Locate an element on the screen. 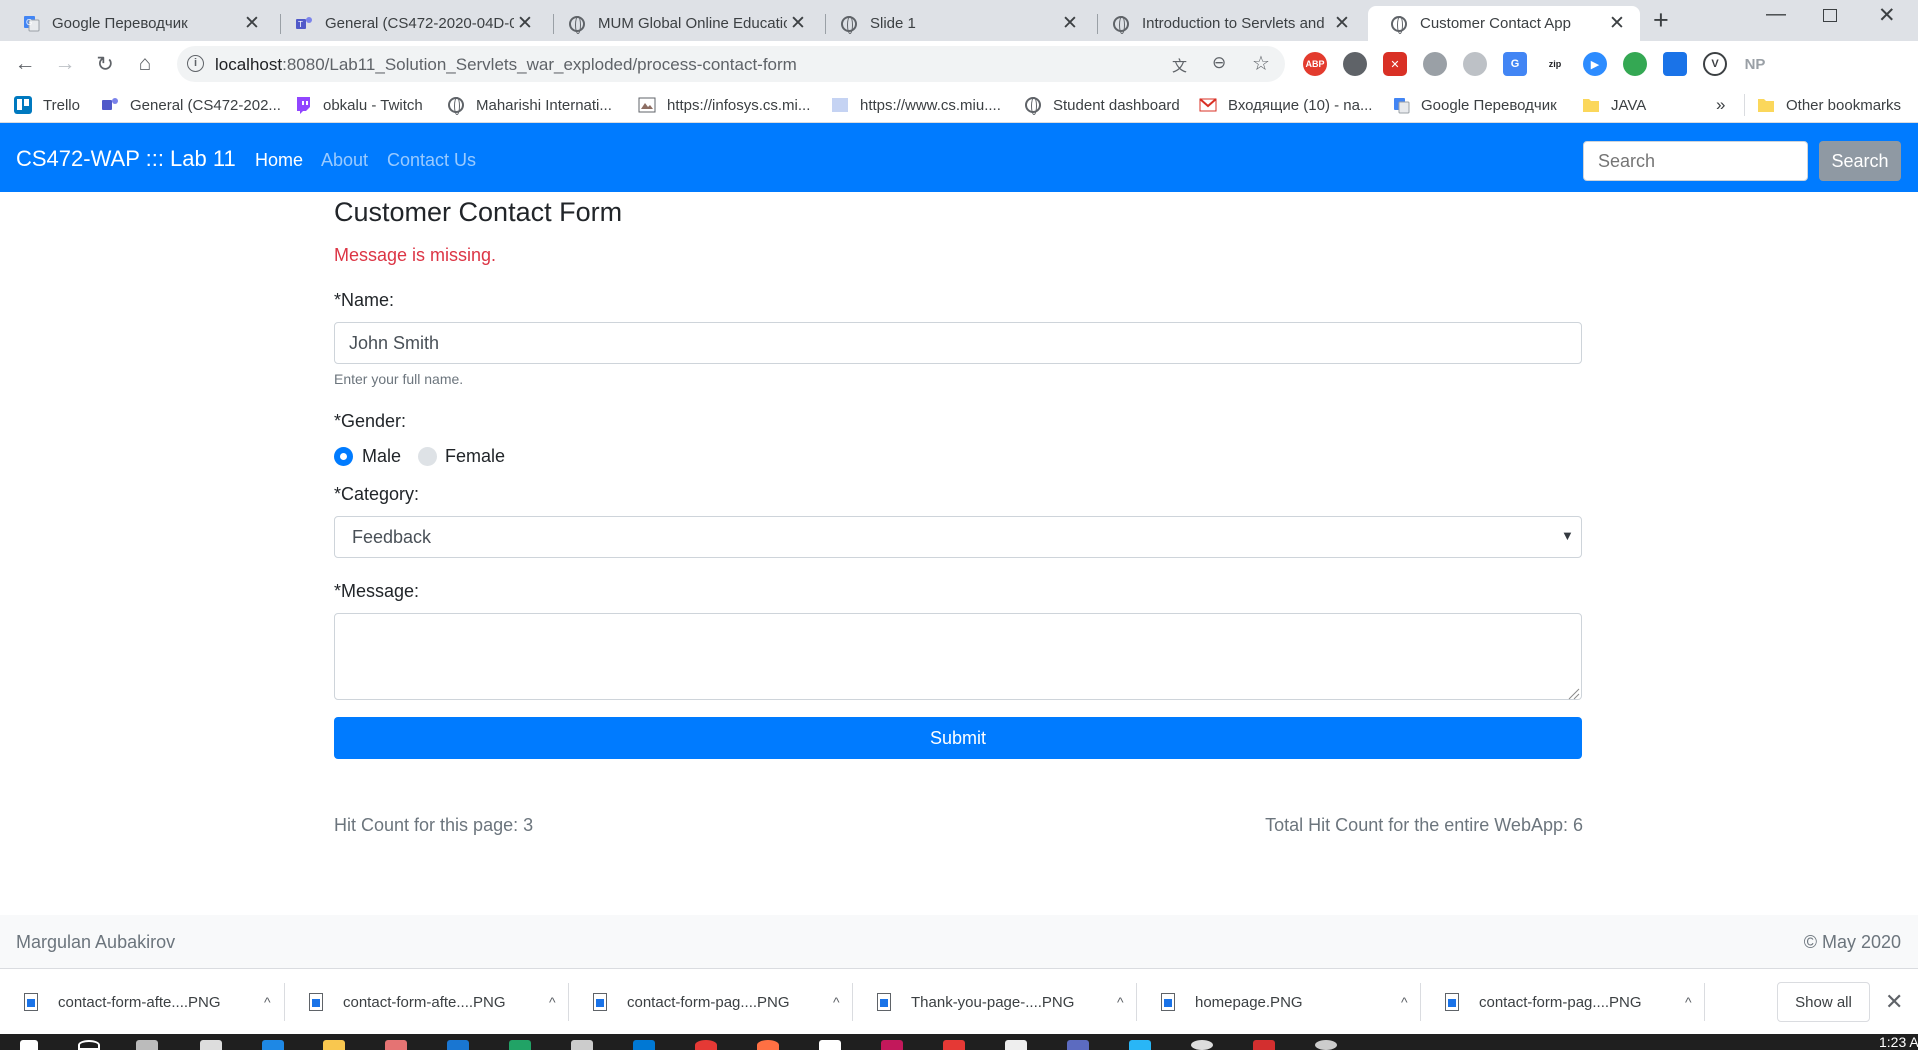 This screenshot has height=1050, width=1918. taskbar-clock: 1:23 AM is located at coordinates (1898, 1042).